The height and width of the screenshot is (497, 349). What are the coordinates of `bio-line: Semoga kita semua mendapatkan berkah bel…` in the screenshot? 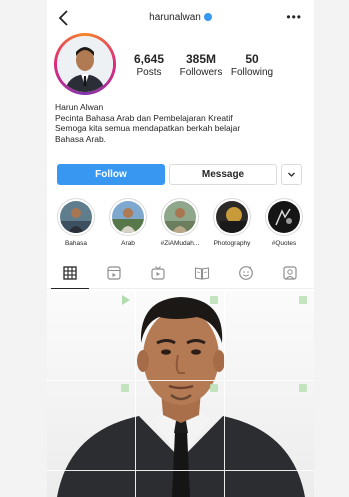 It's located at (148, 128).